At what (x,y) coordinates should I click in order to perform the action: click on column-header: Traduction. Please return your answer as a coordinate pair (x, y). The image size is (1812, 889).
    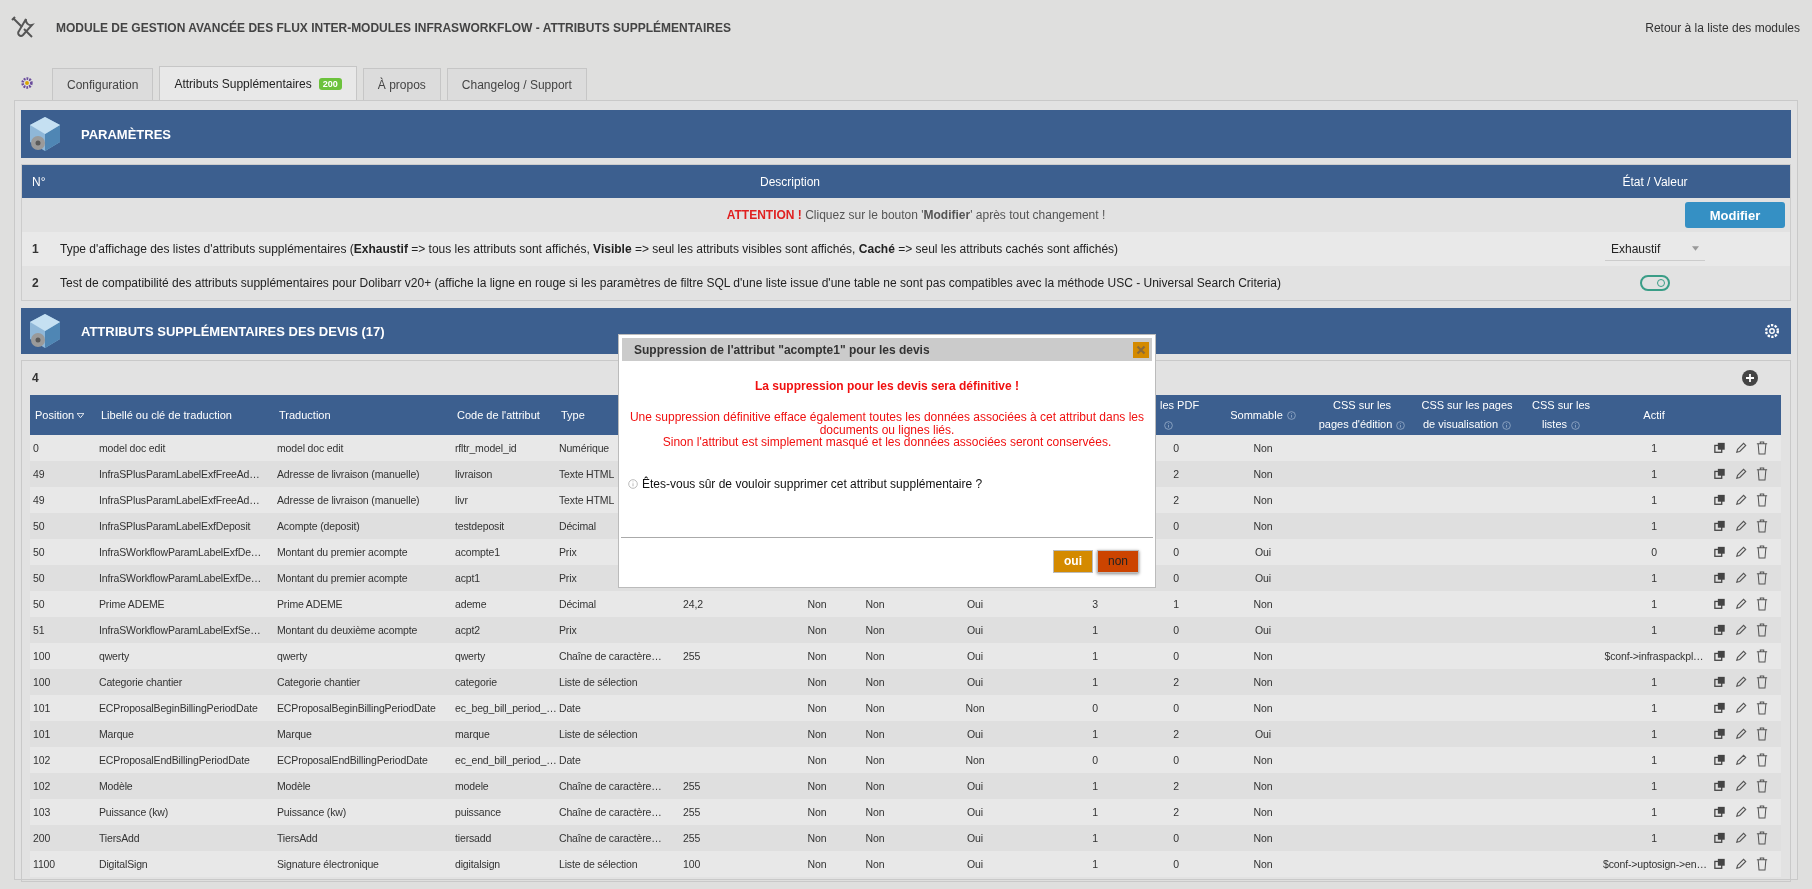
    Looking at the image, I should click on (305, 415).